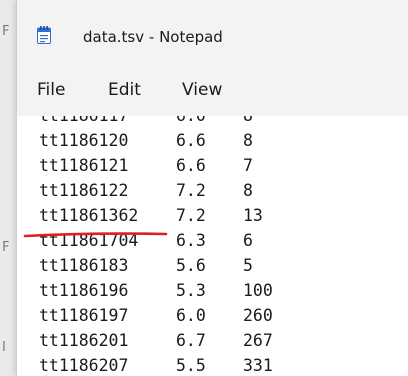 Image resolution: width=408 pixels, height=376 pixels. What do you see at coordinates (258, 315) in the screenshot?
I see `row-votes: 260` at bounding box center [258, 315].